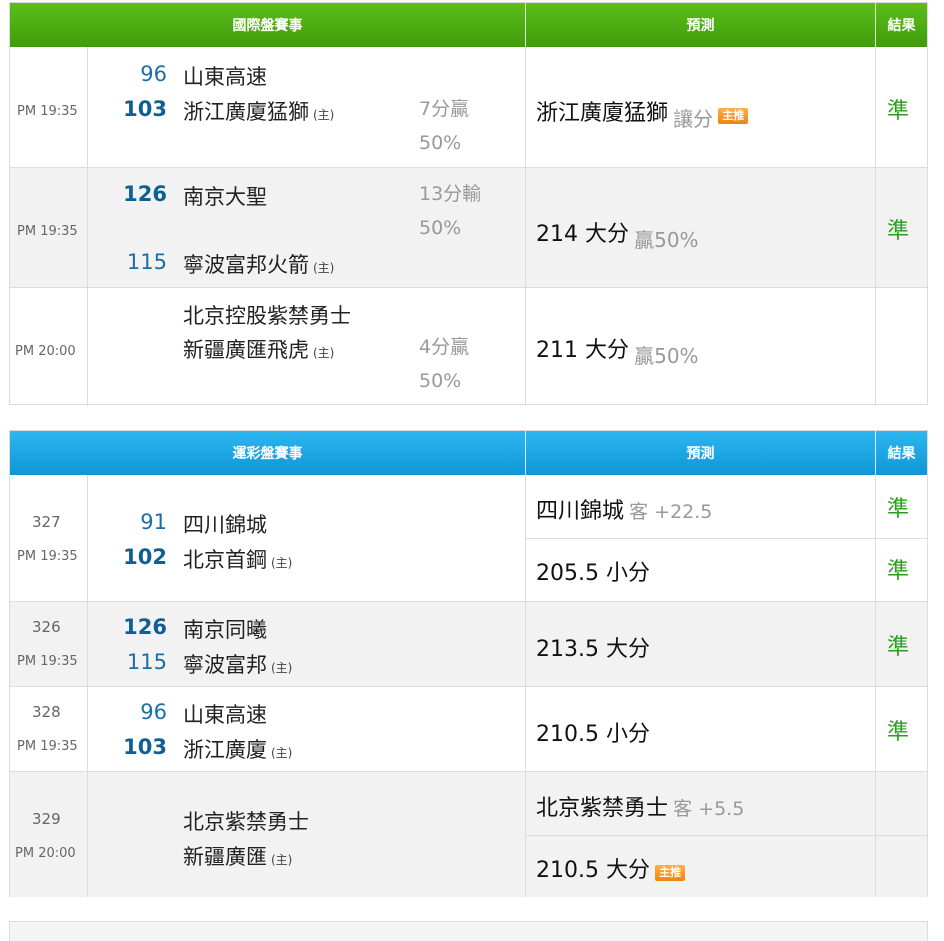 The image size is (944, 941). Describe the element at coordinates (145, 557) in the screenshot. I see `home-score: 102` at that location.